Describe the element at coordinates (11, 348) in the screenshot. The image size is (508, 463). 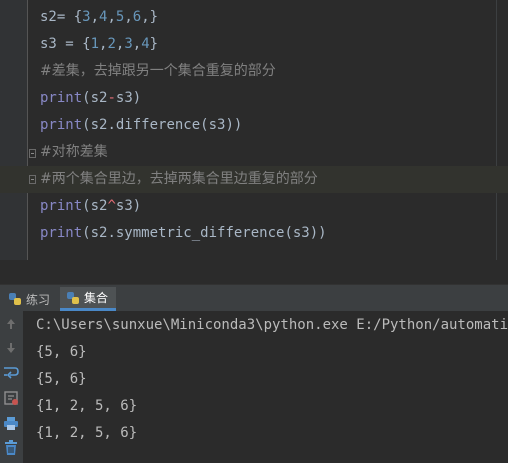
I see `down-arrow-icon` at that location.